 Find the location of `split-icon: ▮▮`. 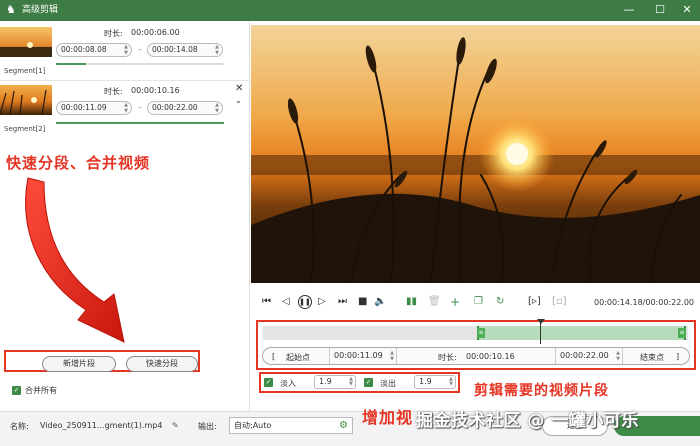

split-icon: ▮▮ is located at coordinates (411, 302).